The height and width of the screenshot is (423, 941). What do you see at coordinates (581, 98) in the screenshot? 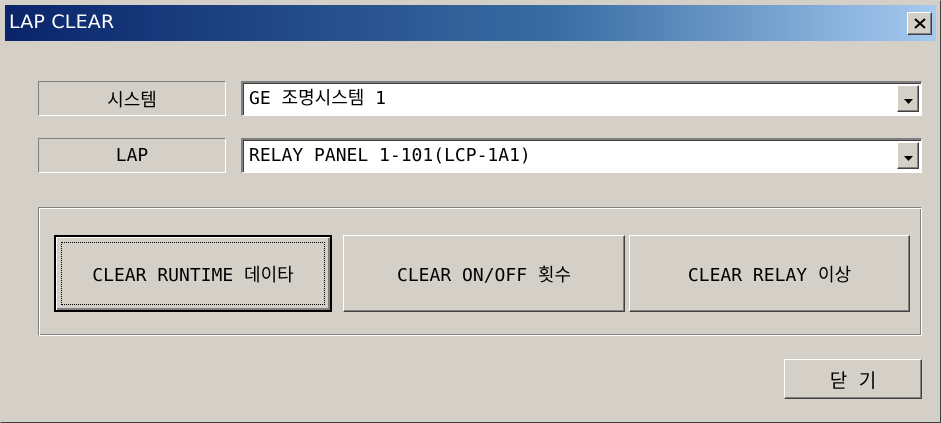
I see `system-select: GE 조명시스템 1` at bounding box center [581, 98].